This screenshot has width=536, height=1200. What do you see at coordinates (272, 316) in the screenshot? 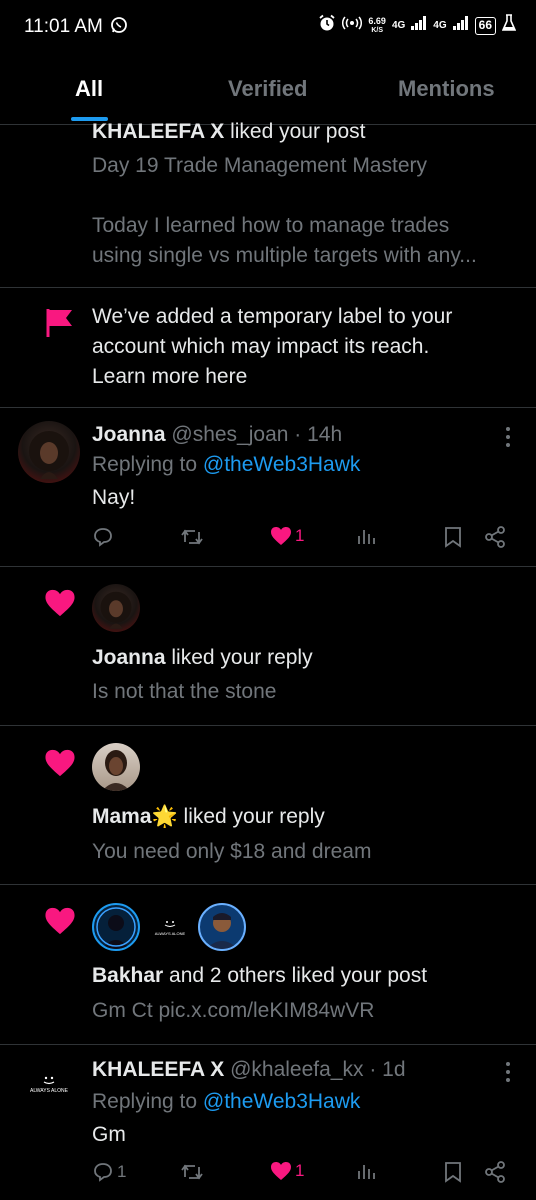
I see `label-text-line: We’ve added a temporary label to your` at bounding box center [272, 316].